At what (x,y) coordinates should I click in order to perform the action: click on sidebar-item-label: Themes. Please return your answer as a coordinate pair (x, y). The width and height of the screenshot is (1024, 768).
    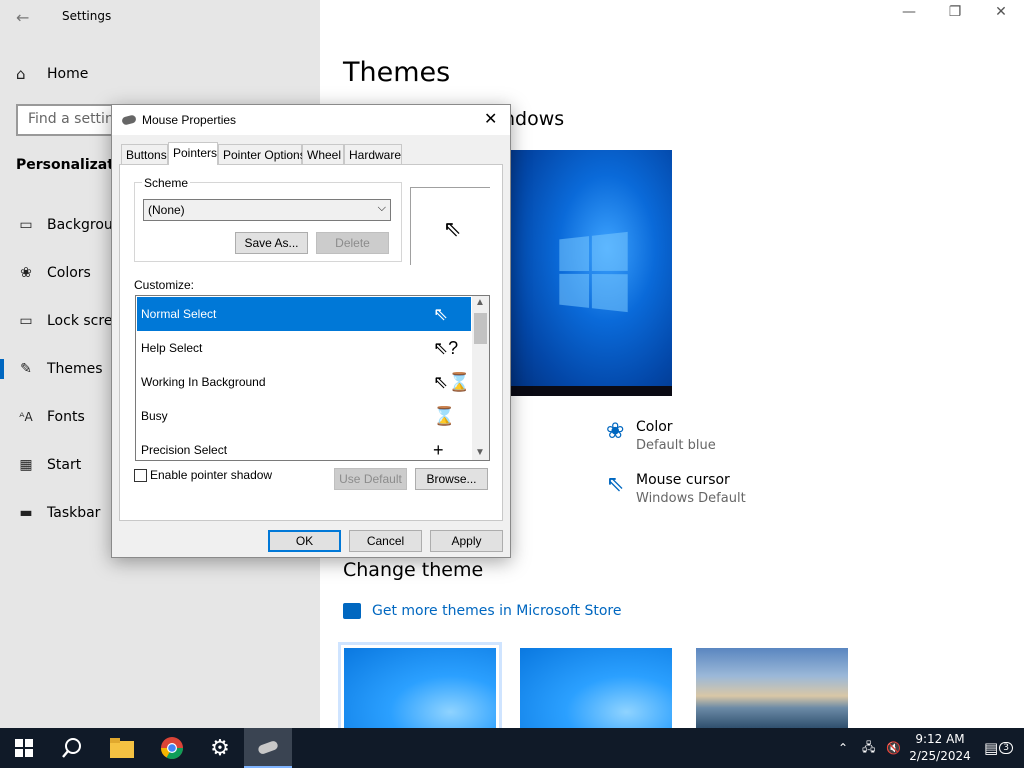
    Looking at the image, I should click on (75, 369).